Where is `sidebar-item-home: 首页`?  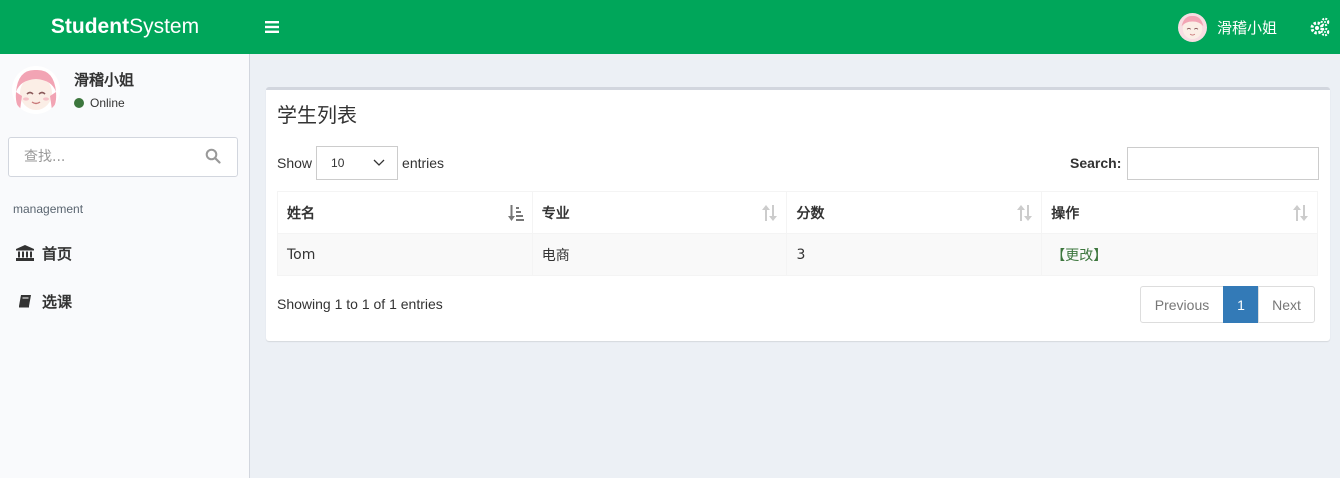
sidebar-item-home: 首页 is located at coordinates (124, 253).